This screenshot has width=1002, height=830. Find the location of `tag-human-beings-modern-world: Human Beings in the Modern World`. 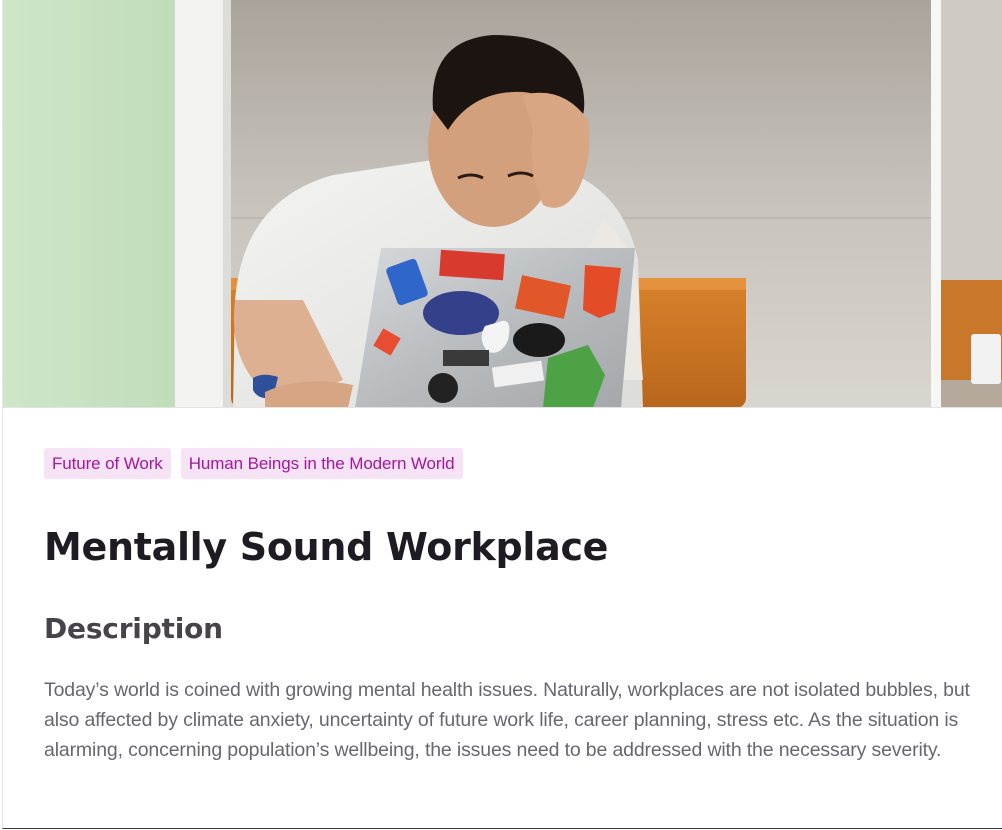

tag-human-beings-modern-world: Human Beings in the Modern World is located at coordinates (321, 463).